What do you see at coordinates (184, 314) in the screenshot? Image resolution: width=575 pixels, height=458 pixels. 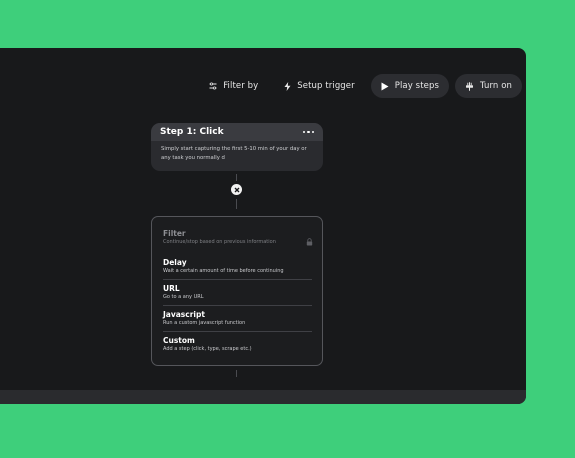 I see `menu-item-title: Javascript` at bounding box center [184, 314].